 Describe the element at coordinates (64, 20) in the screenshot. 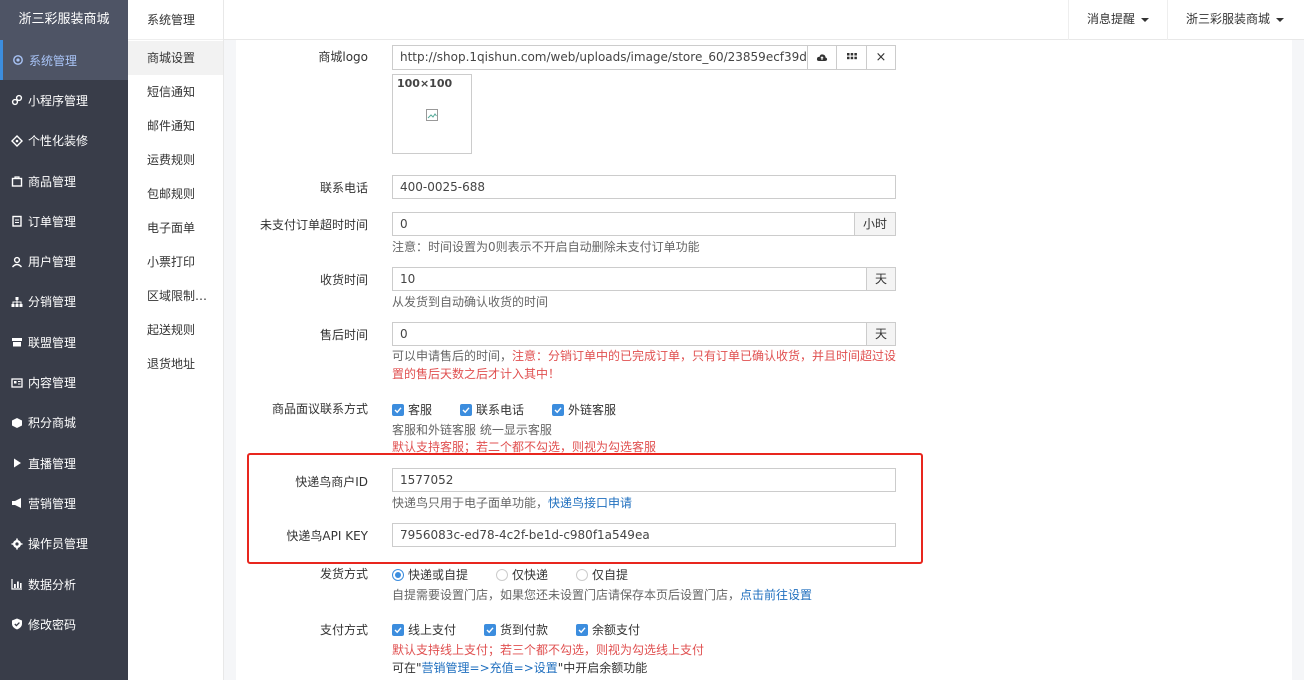

I see `brand-title: 浙三彩服装商城` at that location.